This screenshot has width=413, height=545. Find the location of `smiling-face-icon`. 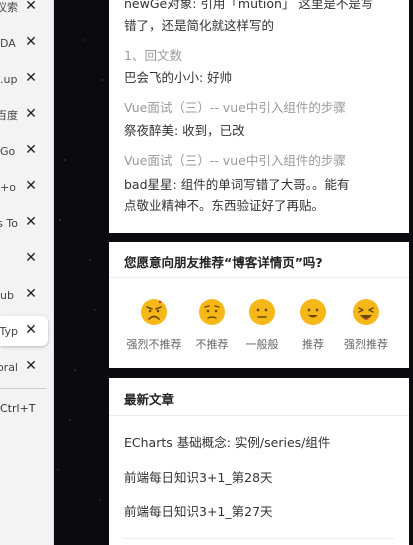

smiling-face-icon is located at coordinates (313, 312).